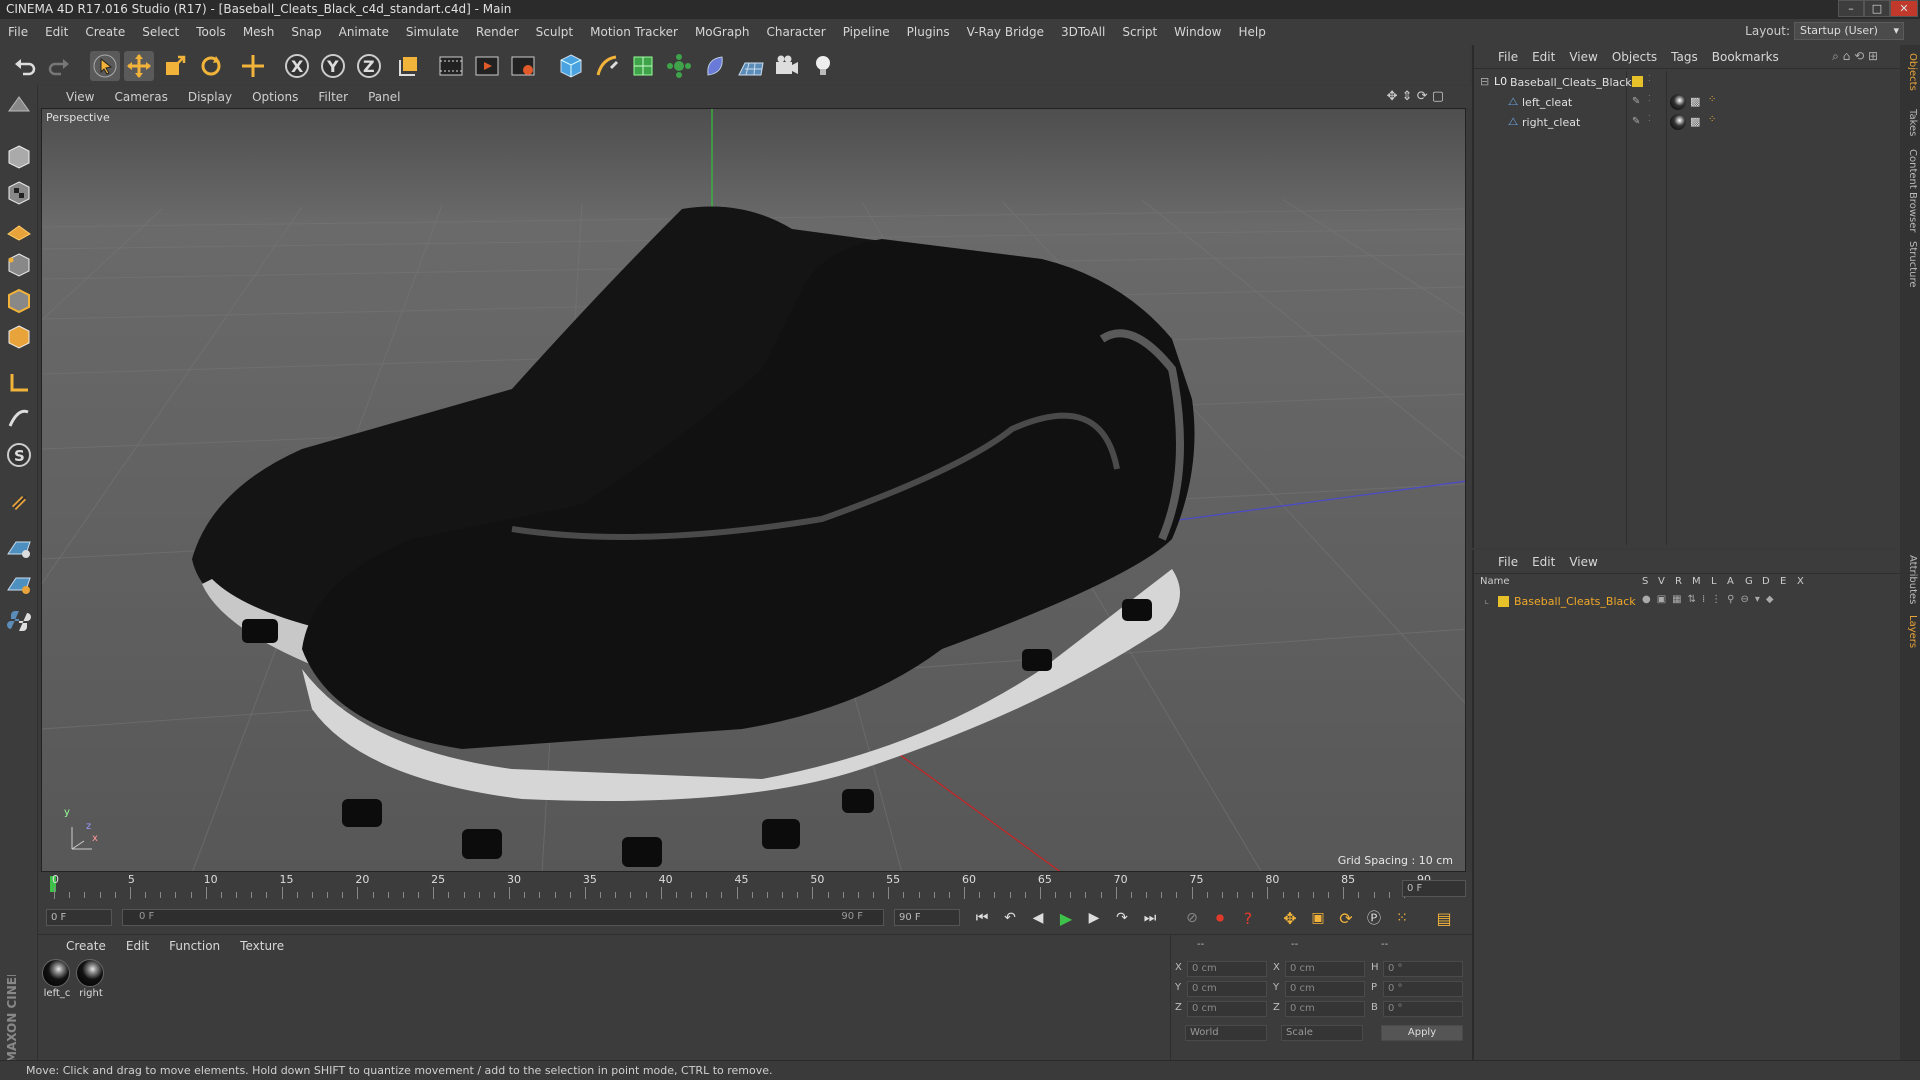 Image resolution: width=1920 pixels, height=1080 pixels. Describe the element at coordinates (1122, 918) in the screenshot. I see `next-key-icon: ↷` at that location.